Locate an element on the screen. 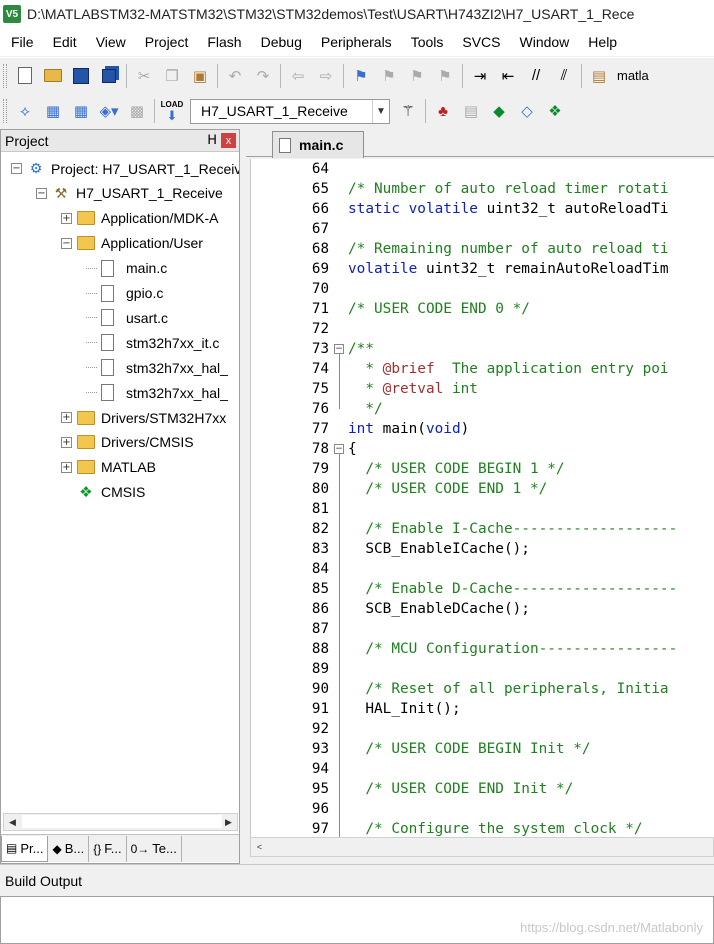 The image size is (714, 944). project-horizontal-scrollbar: ◀ ▶ is located at coordinates (120, 822).